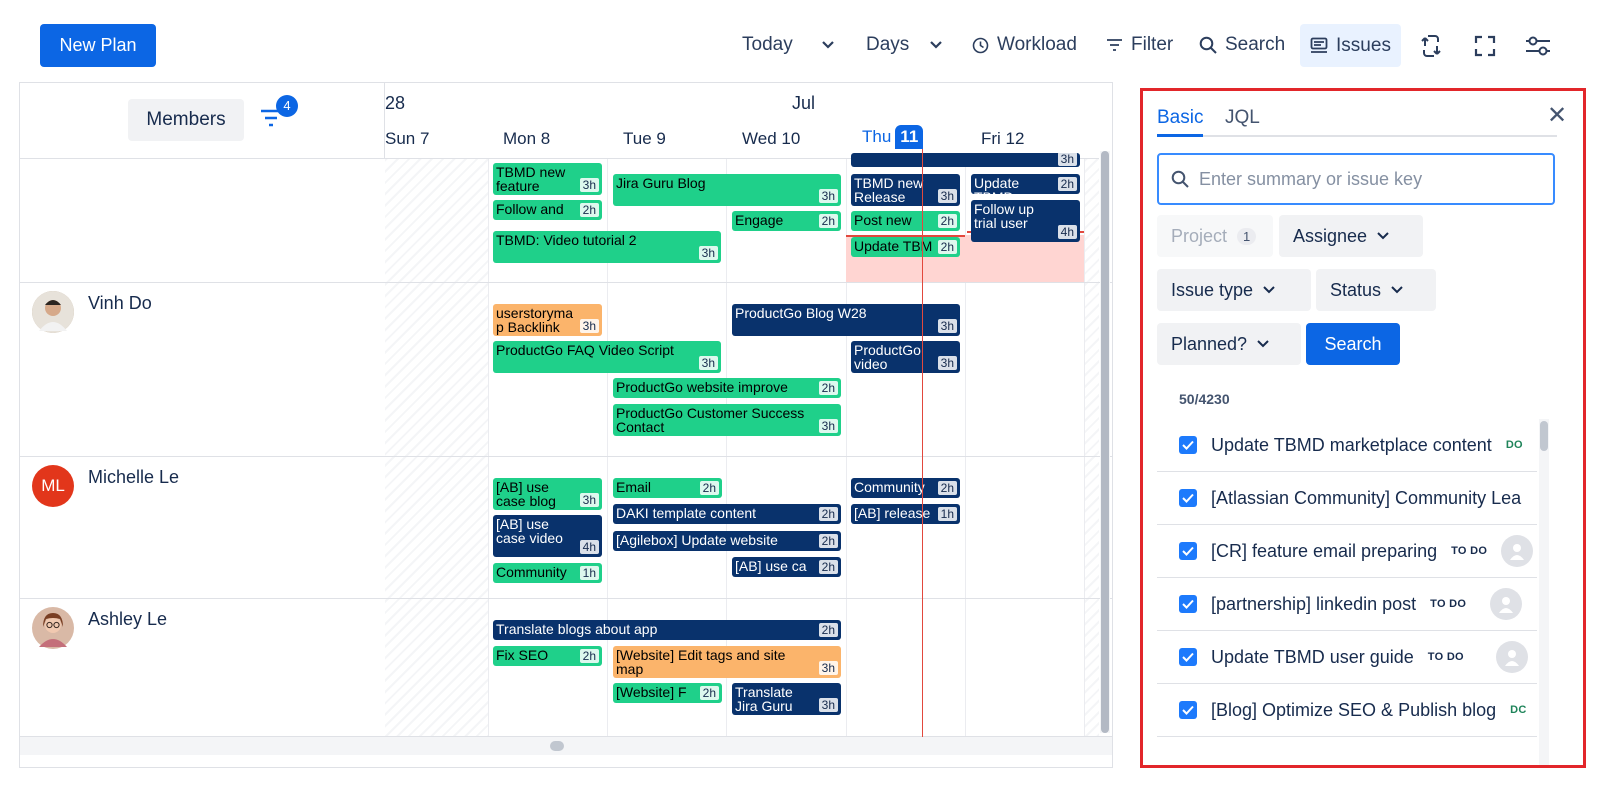 The image size is (1600, 788). I want to click on members-button: Members, so click(186, 120).